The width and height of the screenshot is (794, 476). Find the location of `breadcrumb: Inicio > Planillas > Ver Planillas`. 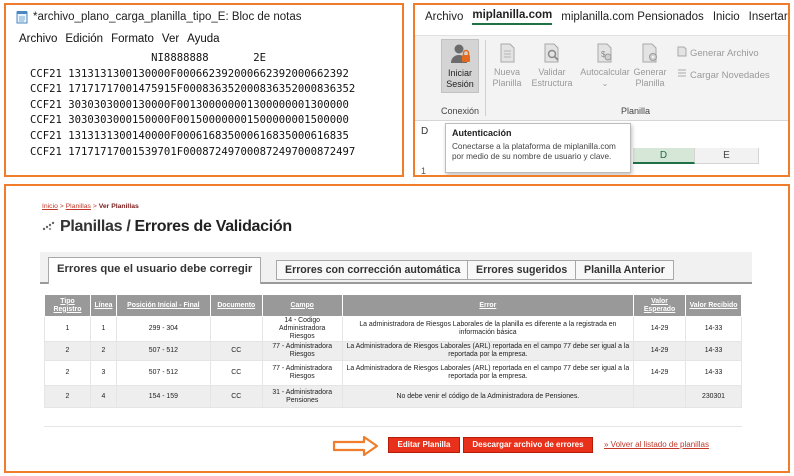

breadcrumb: Inicio > Planillas > Ver Planillas is located at coordinates (90, 206).